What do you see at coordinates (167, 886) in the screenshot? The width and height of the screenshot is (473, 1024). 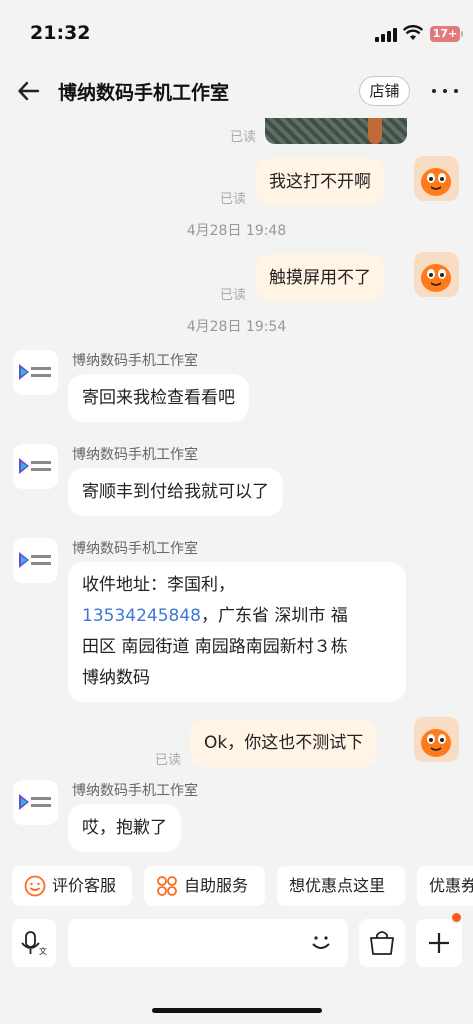 I see `grid-icon` at bounding box center [167, 886].